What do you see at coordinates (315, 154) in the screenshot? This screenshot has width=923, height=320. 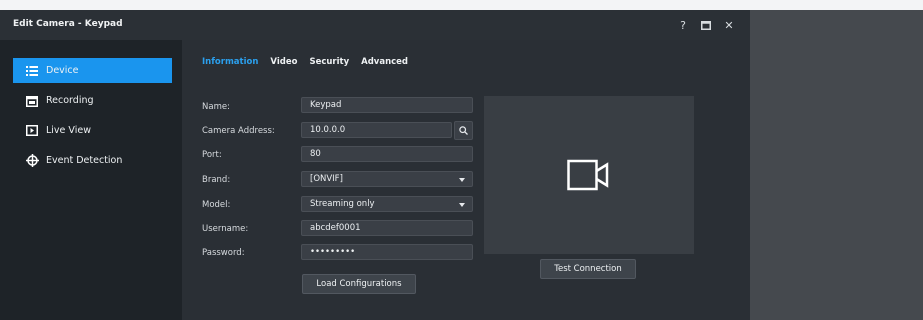 I see `port-value: 80` at bounding box center [315, 154].